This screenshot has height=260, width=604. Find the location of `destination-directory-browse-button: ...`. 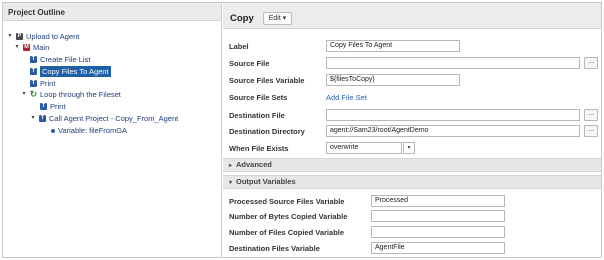

destination-directory-browse-button: ... is located at coordinates (591, 131).